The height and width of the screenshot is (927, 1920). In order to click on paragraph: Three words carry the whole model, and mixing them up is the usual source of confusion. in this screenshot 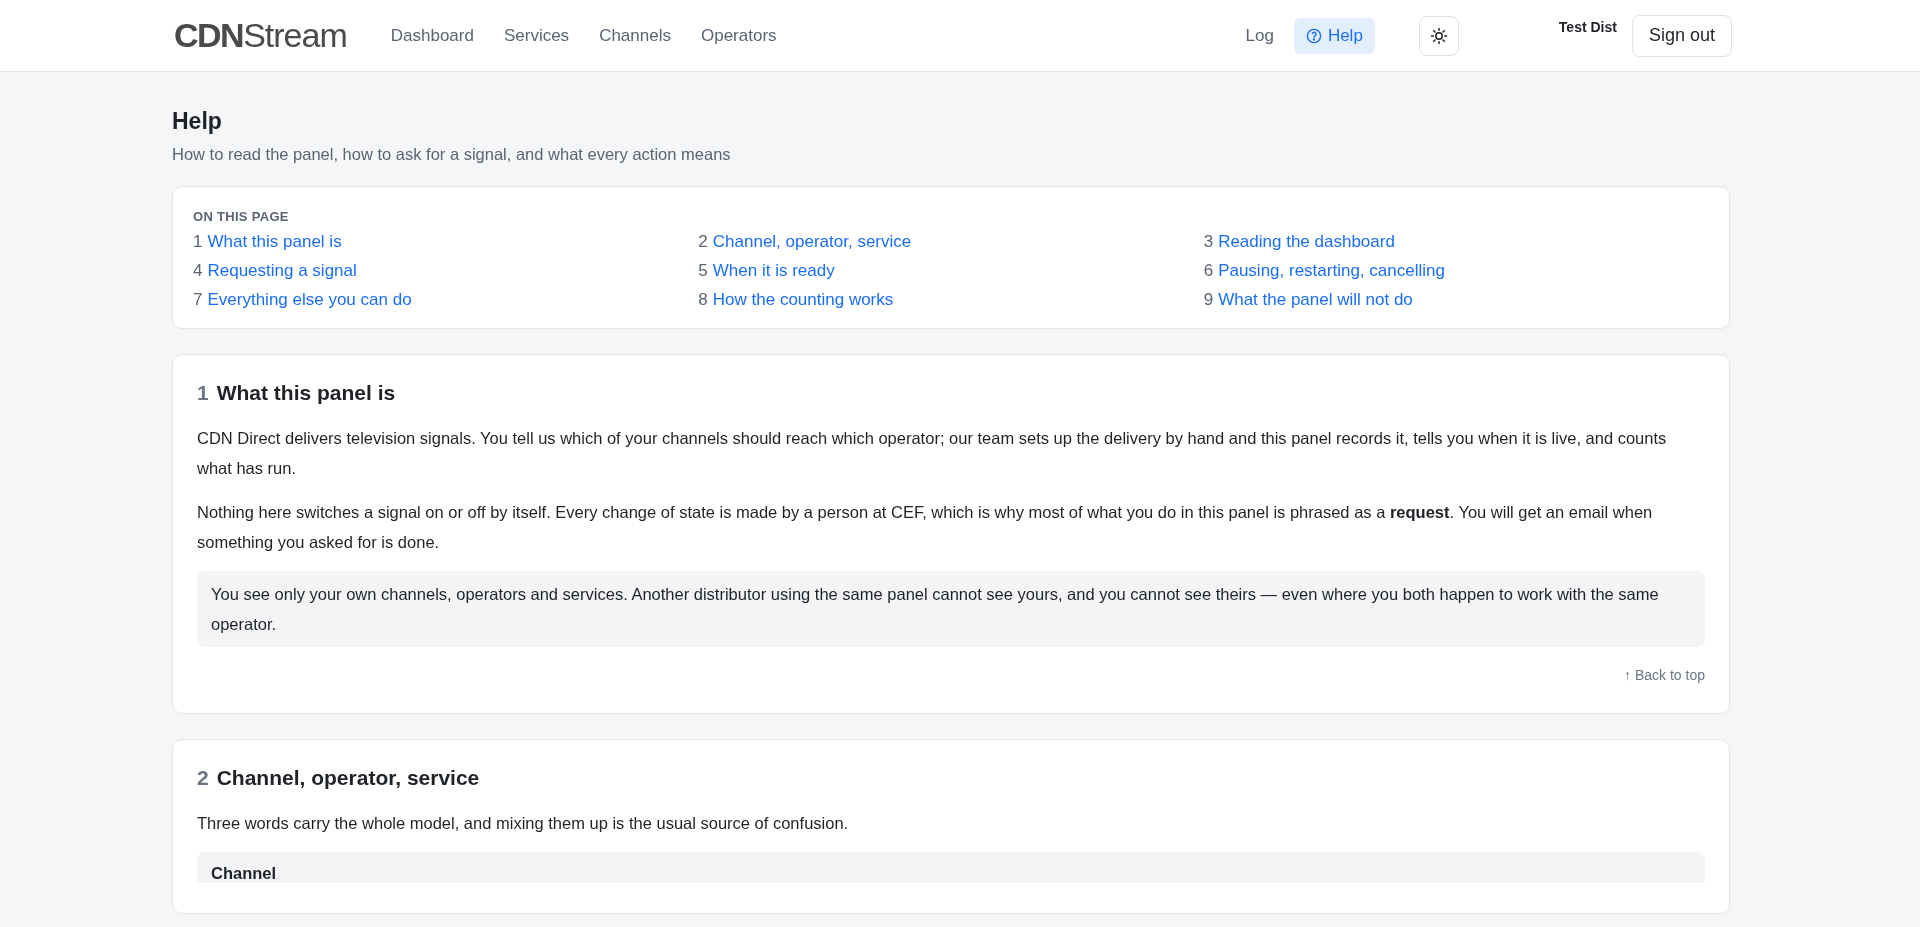, I will do `click(523, 823)`.